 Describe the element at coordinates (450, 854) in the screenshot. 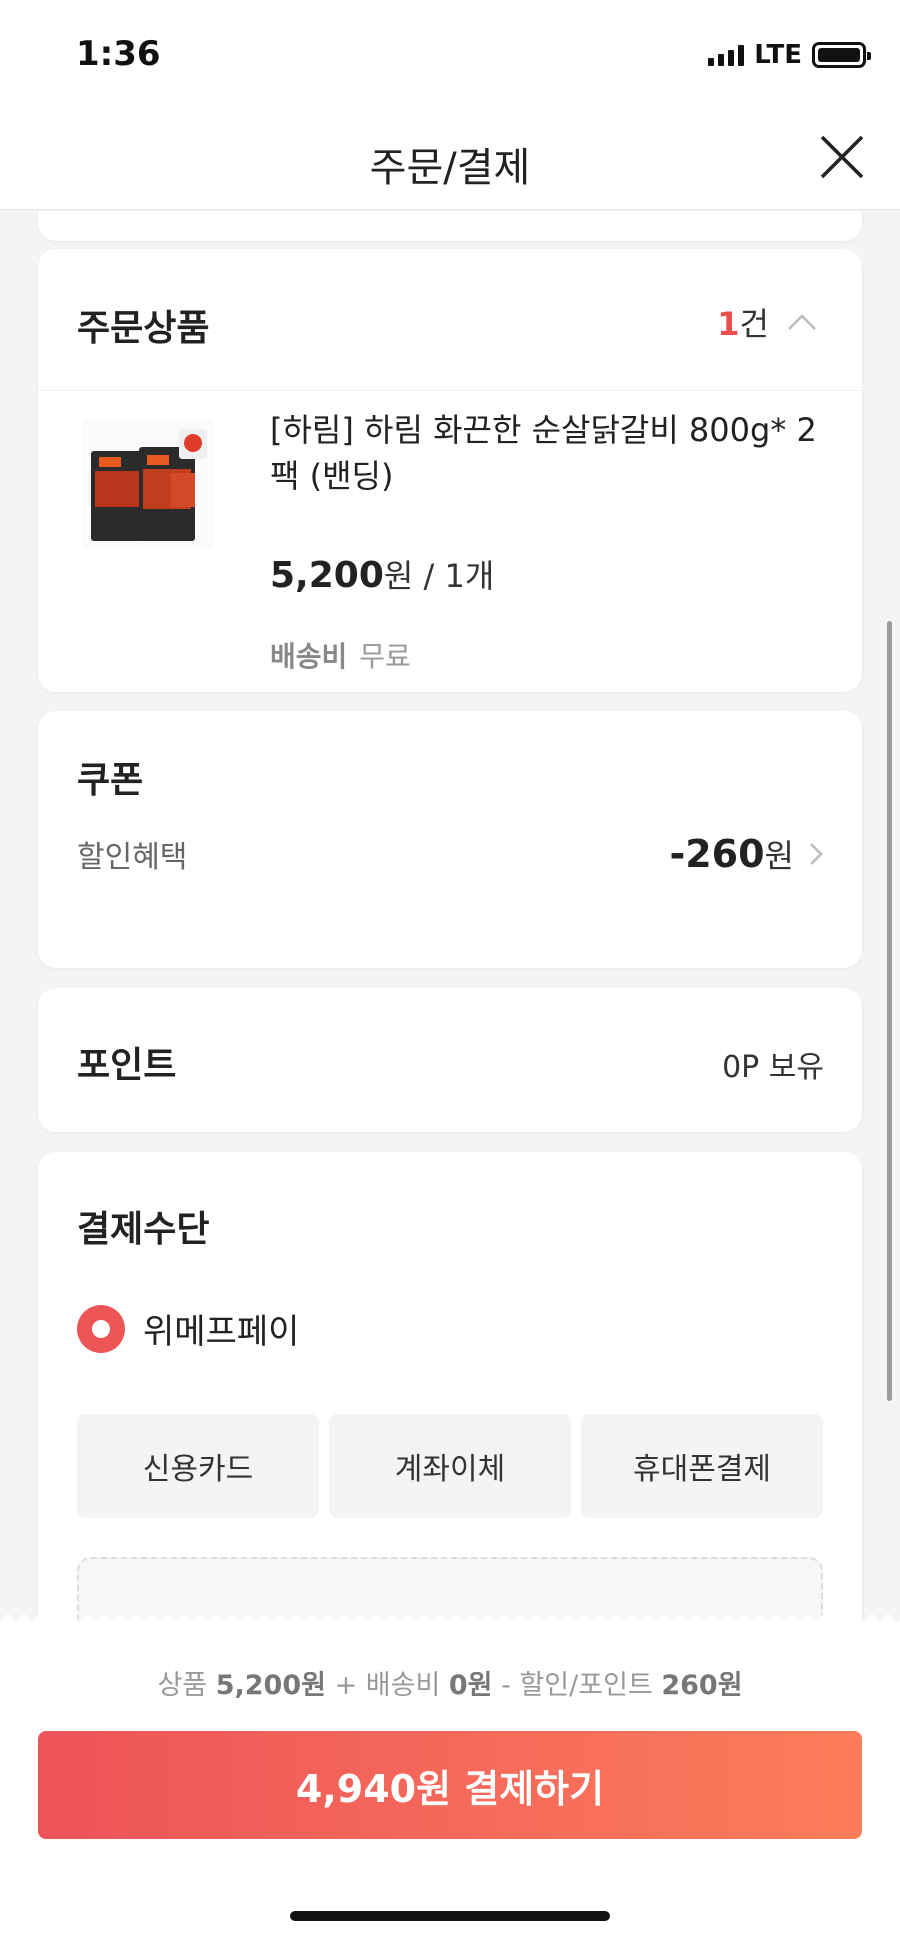

I see `coupon-discount-row: 할인혜택 -260원` at that location.